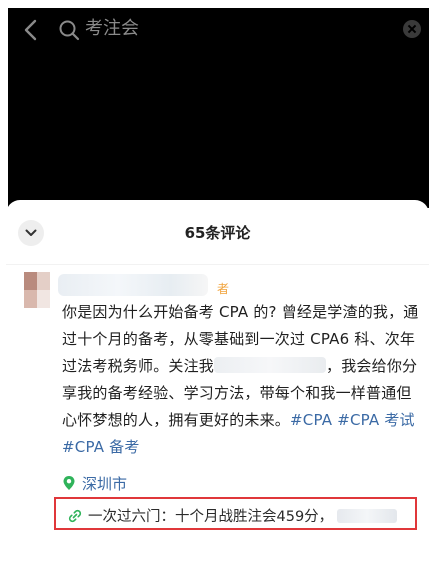 The height and width of the screenshot is (568, 435). I want to click on location-pin-icon, so click(69, 483).